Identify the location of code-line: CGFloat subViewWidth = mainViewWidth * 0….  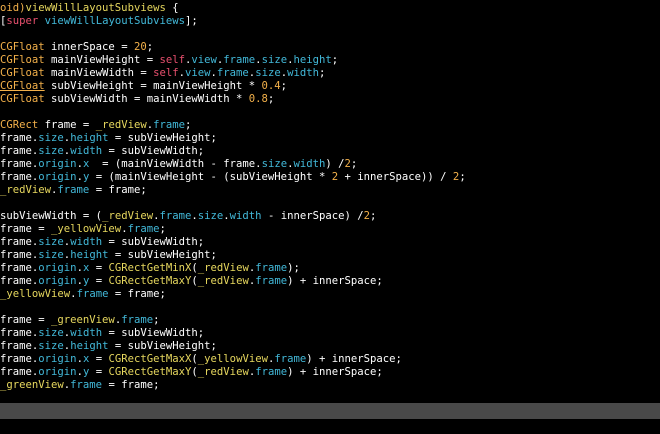
(330, 99).